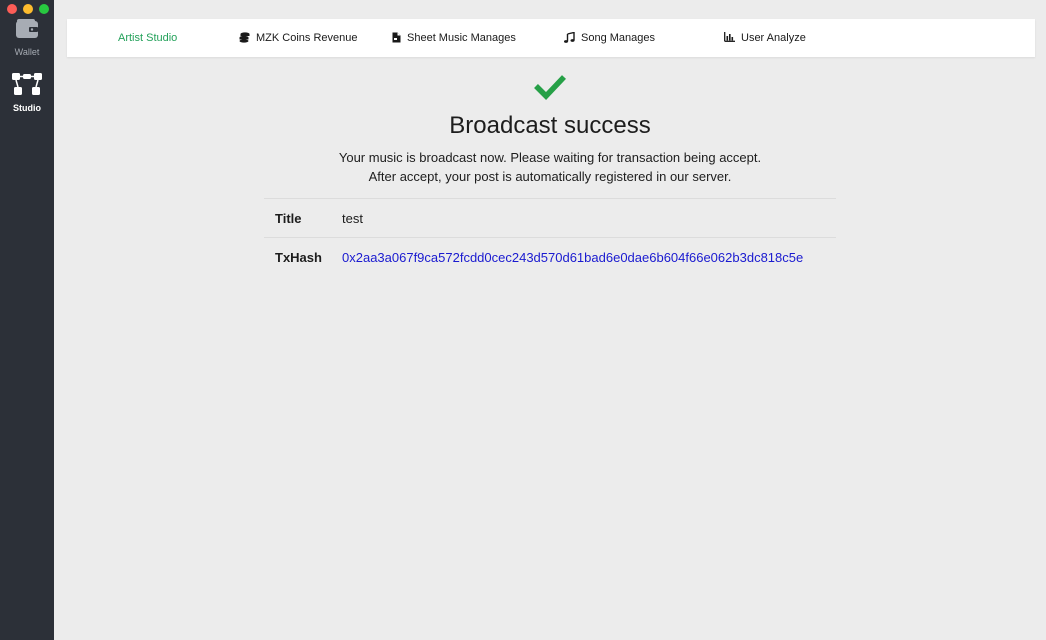 This screenshot has width=1046, height=640. What do you see at coordinates (729, 37) in the screenshot?
I see `bar-chart-icon` at bounding box center [729, 37].